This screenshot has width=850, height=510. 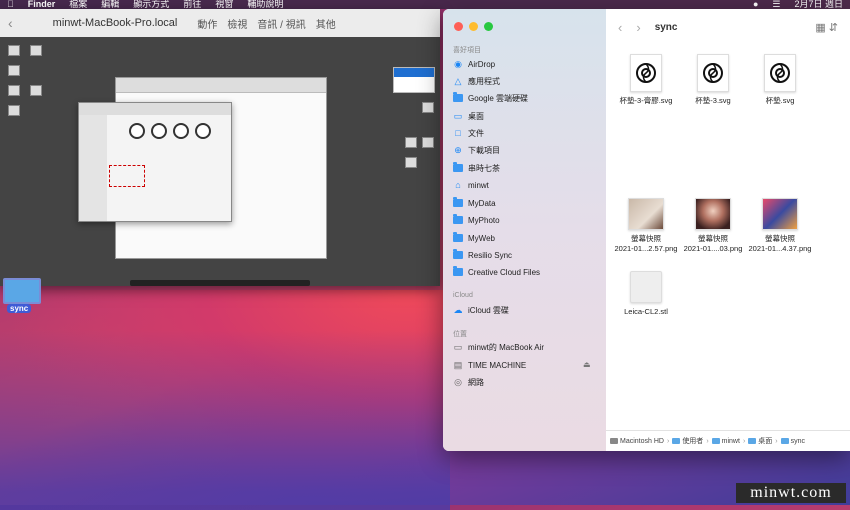 What do you see at coordinates (460, 334) in the screenshot?
I see `sidebar-section-locations: 位置` at bounding box center [460, 334].